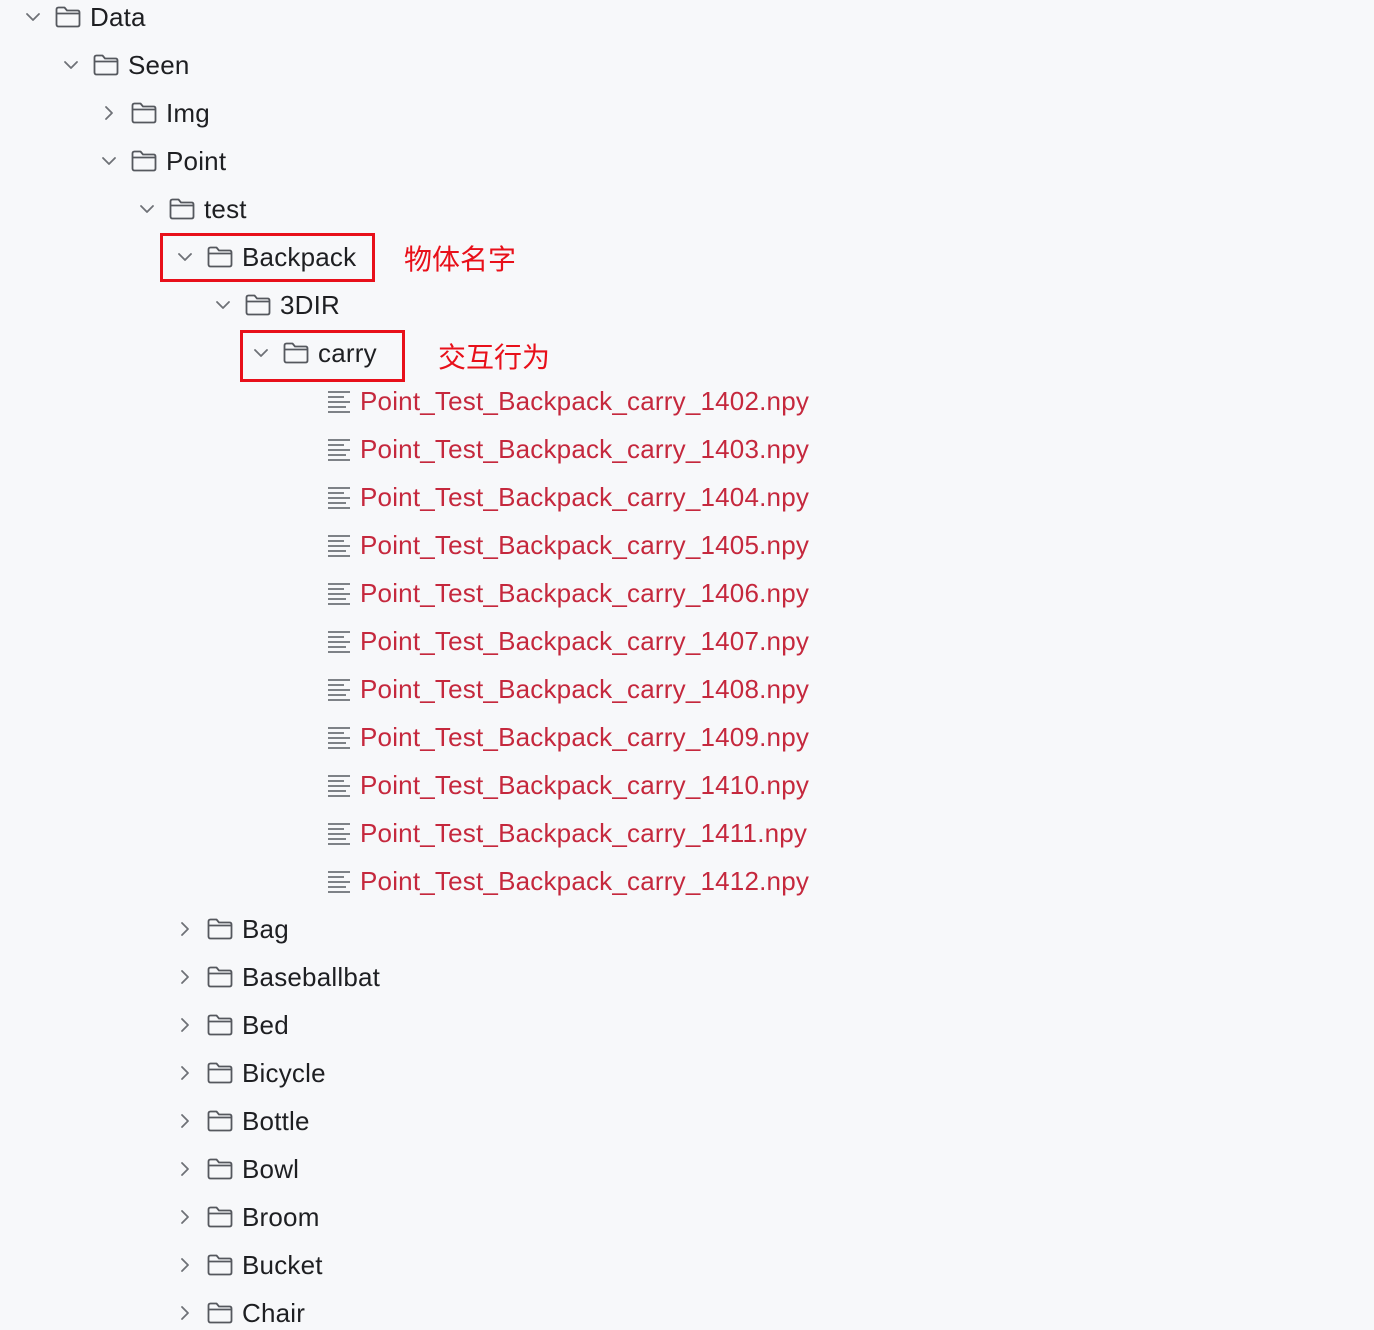 This screenshot has width=1374, height=1330. I want to click on file-label: Point_Test_Backpack_carry_1407.npy, so click(585, 640).